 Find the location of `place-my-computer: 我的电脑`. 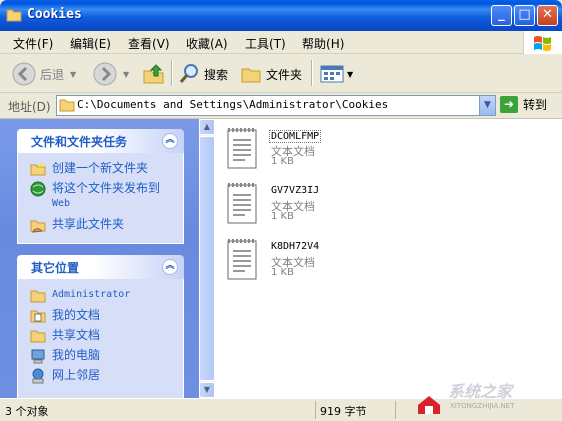

place-my-computer: 我的电脑 is located at coordinates (65, 356).